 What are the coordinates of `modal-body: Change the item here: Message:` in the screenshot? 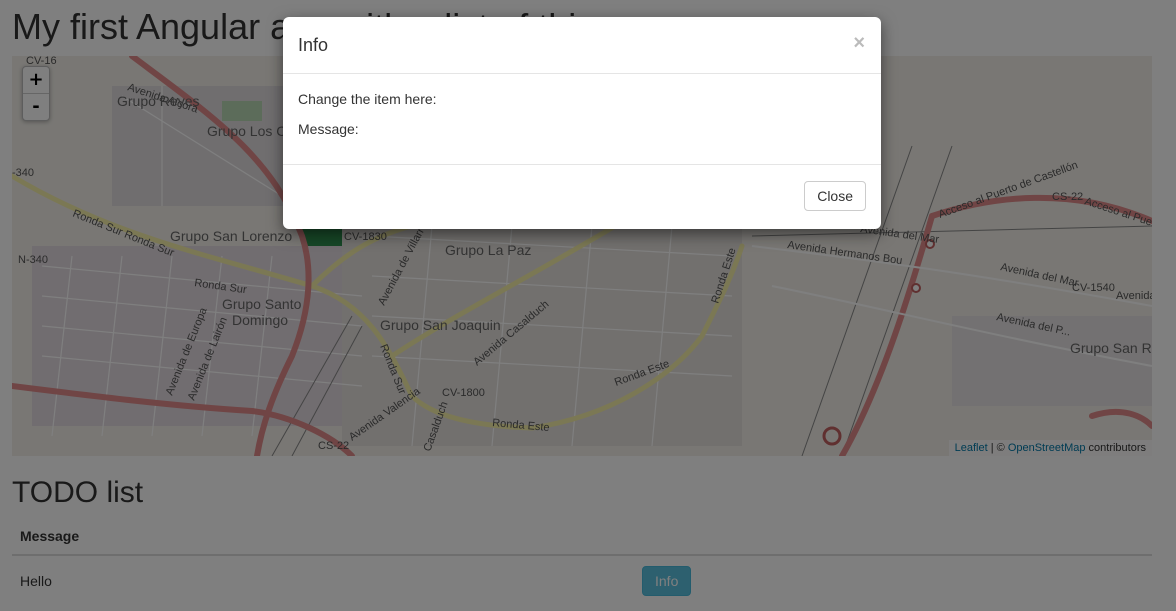 It's located at (582, 119).